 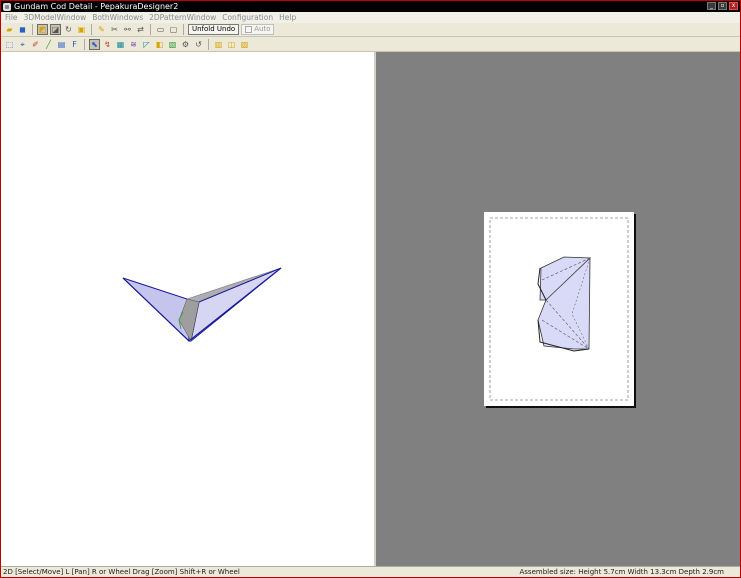 What do you see at coordinates (185, 17) in the screenshot?
I see `menu-2d-pattern-window: 2DPatternWindow` at bounding box center [185, 17].